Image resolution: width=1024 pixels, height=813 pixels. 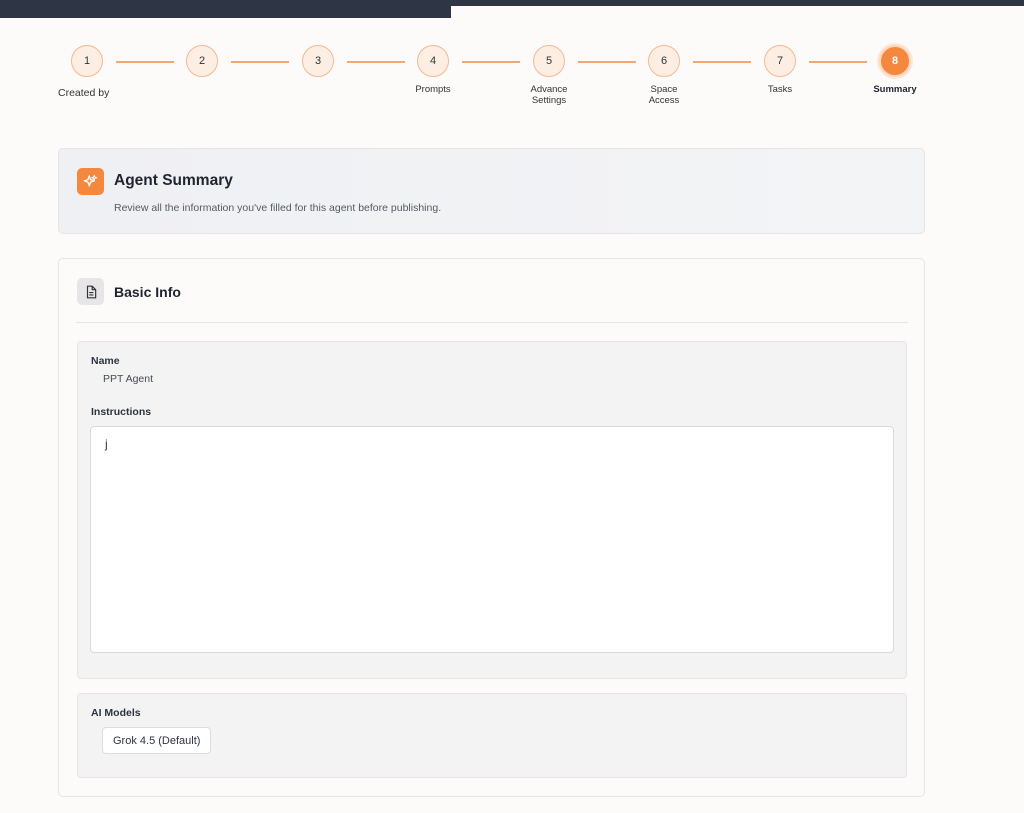 I want to click on summary-title: Agent Summary, so click(x=173, y=180).